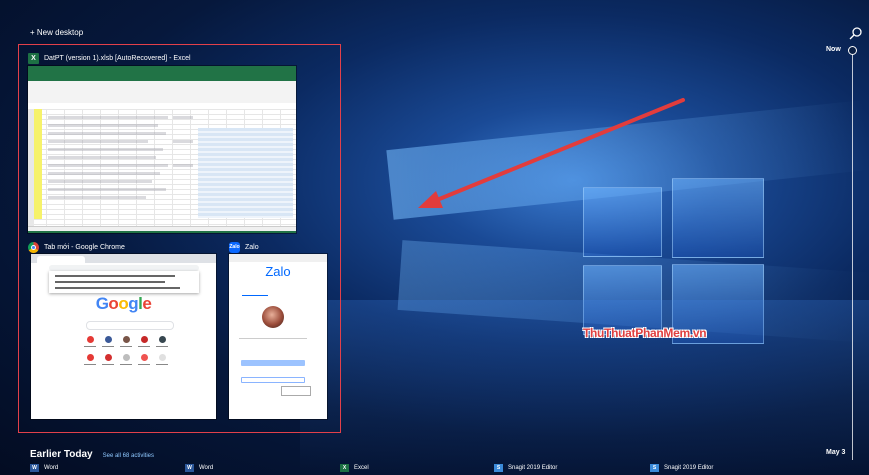 Image resolution: width=869 pixels, height=475 pixels. Describe the element at coordinates (344, 468) in the screenshot. I see `excel-icon: X` at that location.